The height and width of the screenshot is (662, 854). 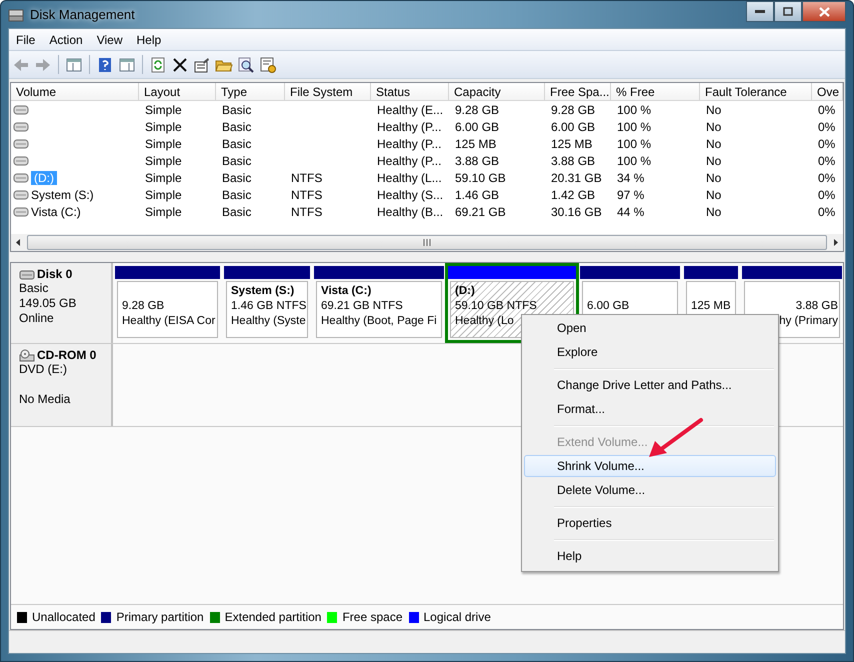 What do you see at coordinates (480, 177) in the screenshot?
I see `table-cell: 59.10 GB` at bounding box center [480, 177].